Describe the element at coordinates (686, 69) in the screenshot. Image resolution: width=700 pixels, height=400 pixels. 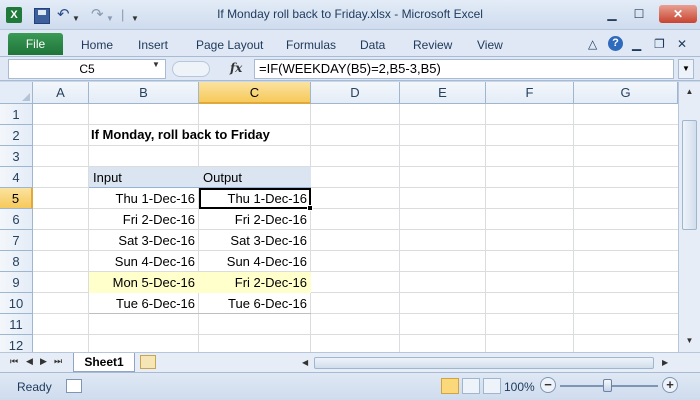
I see `formula-bar-expand-icon: ▼` at that location.